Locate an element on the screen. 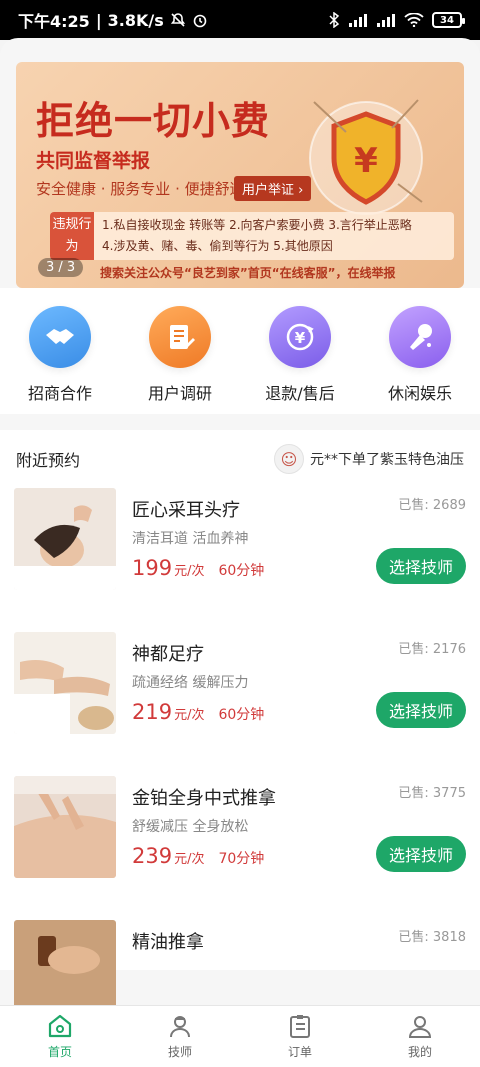  nearby-title: 附近预约 is located at coordinates (48, 460).